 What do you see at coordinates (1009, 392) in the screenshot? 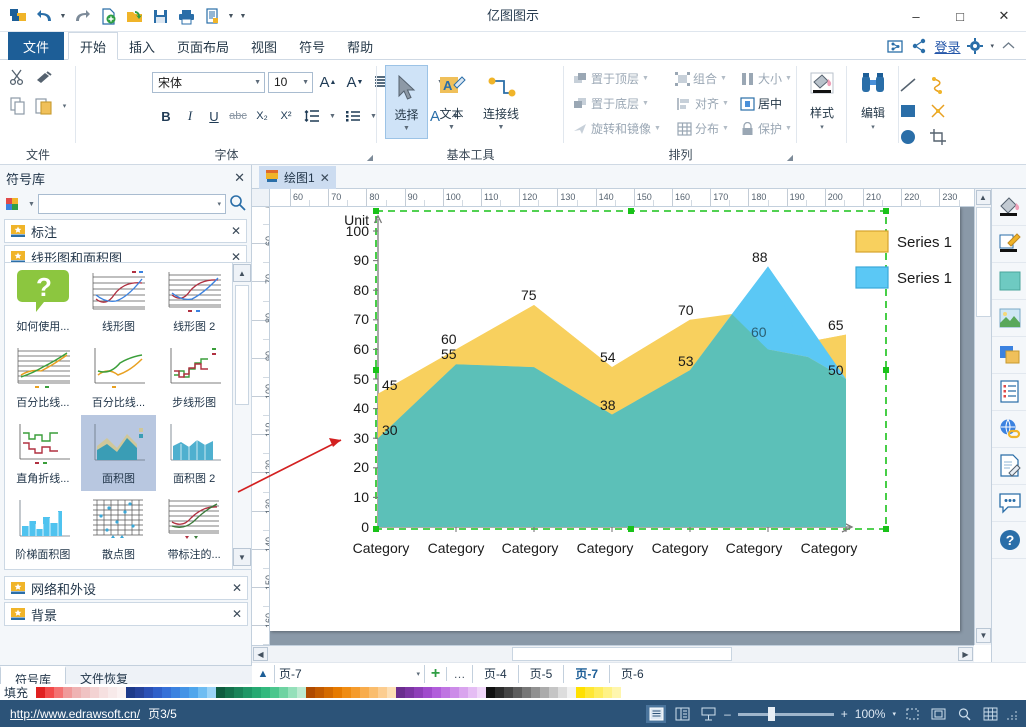
I see `properties-icon` at bounding box center [1009, 392].